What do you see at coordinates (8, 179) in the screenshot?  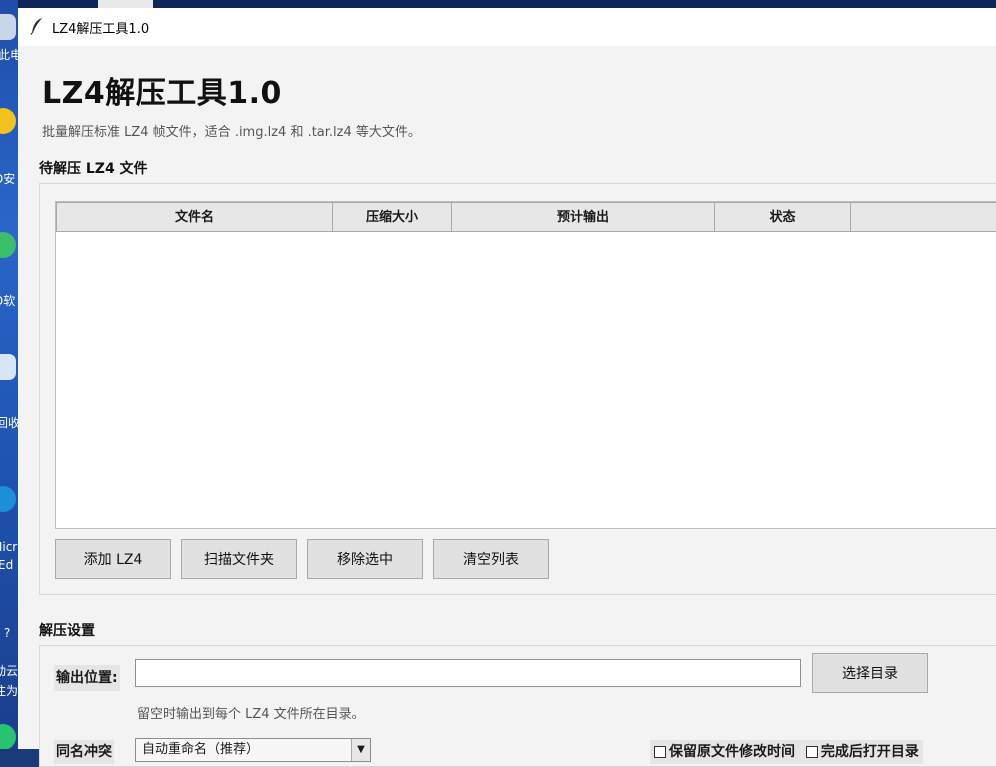 I see `desktop-label: D安` at bounding box center [8, 179].